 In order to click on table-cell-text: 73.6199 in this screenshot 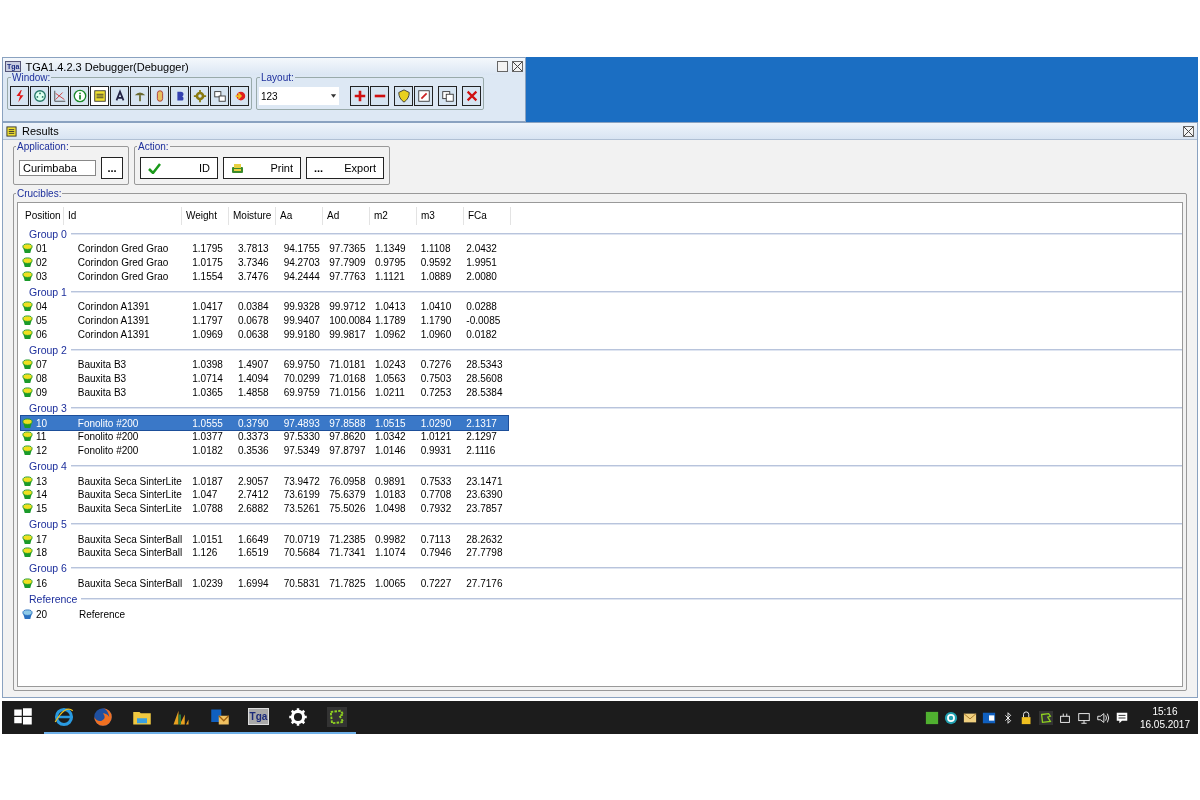, I will do `click(301, 495)`.